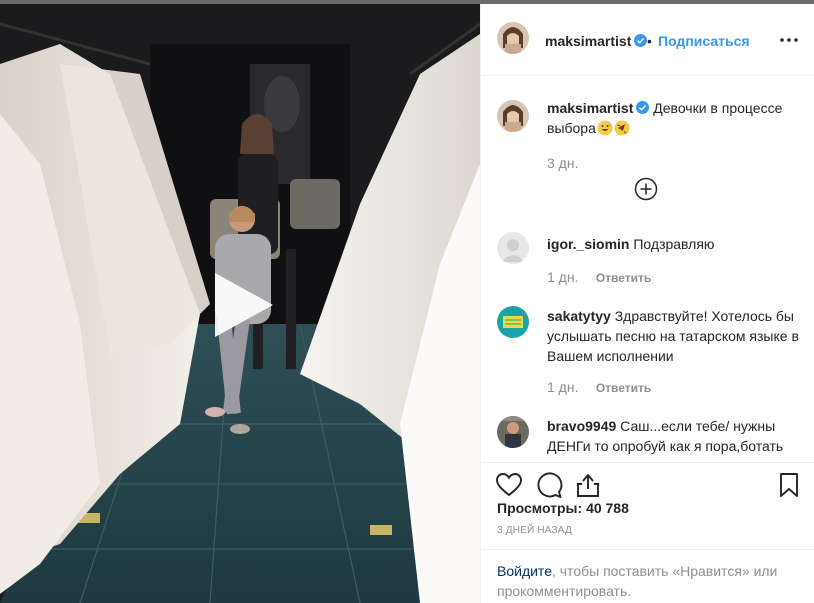 This screenshot has height=603, width=814. I want to click on caption-meta: 3 дн., so click(562, 163).